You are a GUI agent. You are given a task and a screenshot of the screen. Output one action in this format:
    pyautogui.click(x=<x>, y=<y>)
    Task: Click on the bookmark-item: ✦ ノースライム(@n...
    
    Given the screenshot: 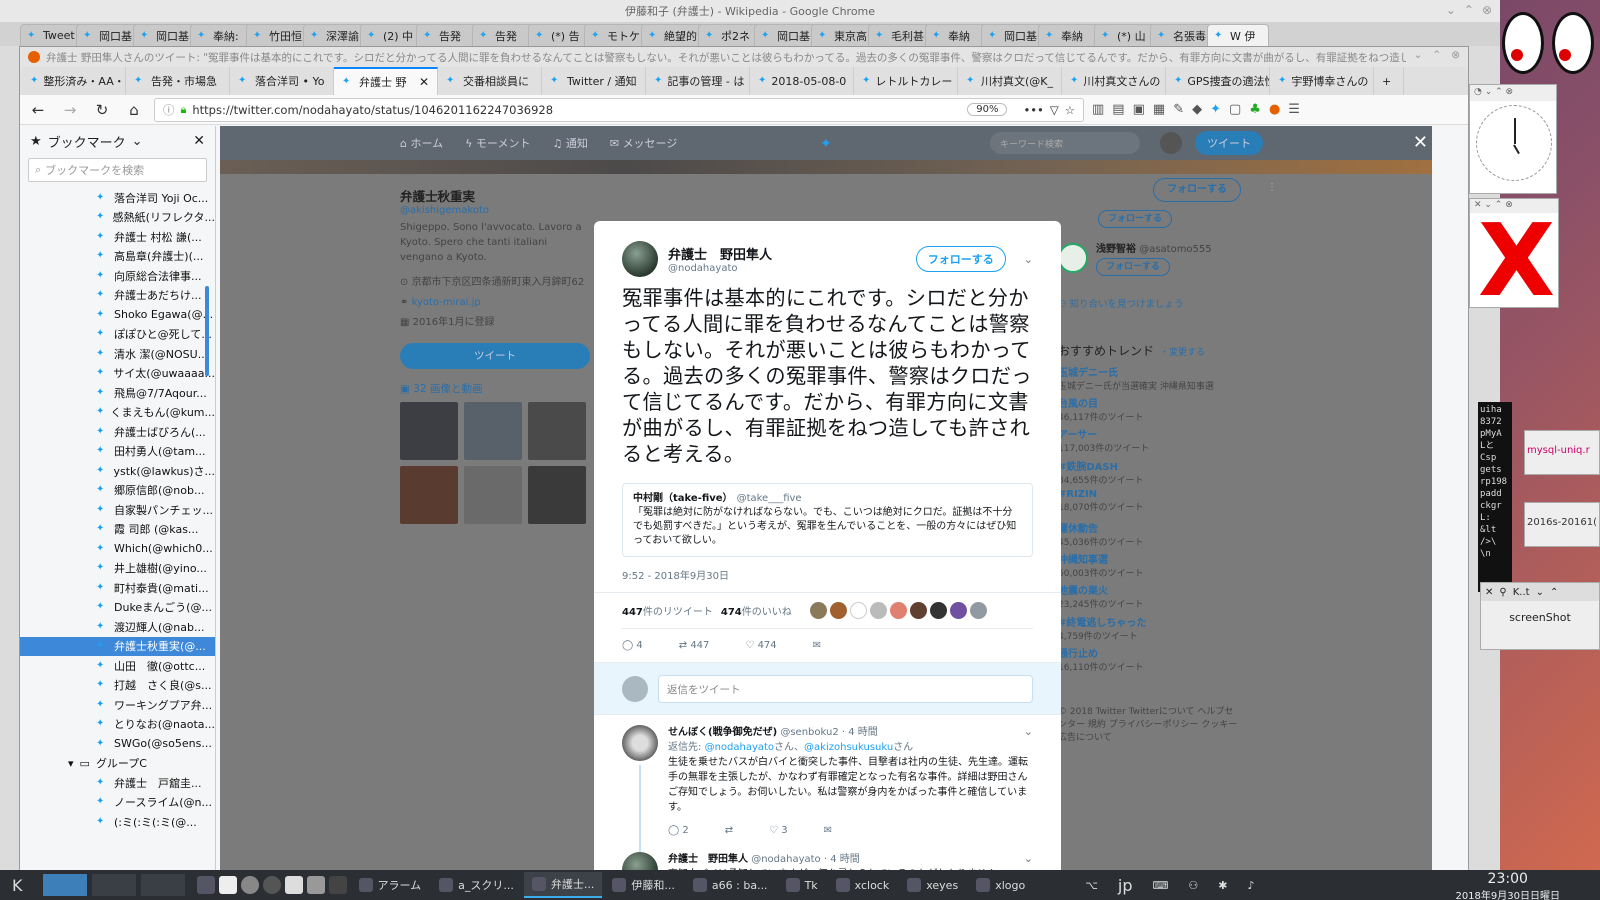 What is the action you would take?
    pyautogui.click(x=117, y=803)
    